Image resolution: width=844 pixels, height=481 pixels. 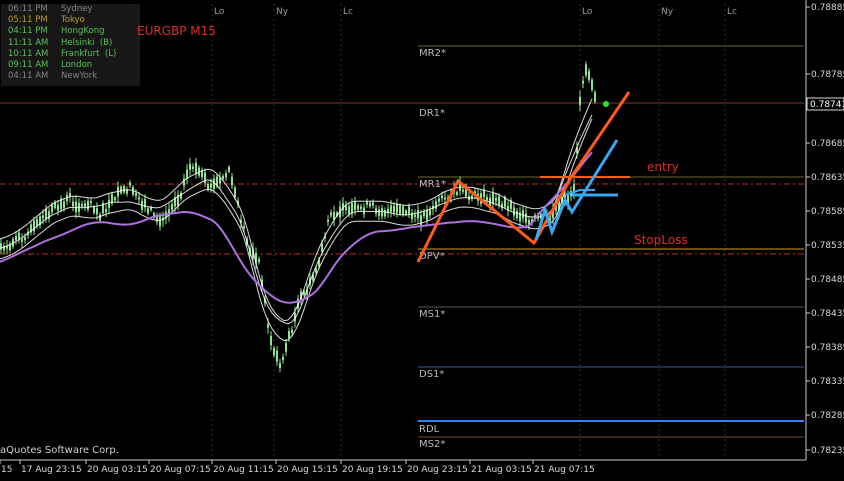 What do you see at coordinates (827, 451) in the screenshot?
I see `price-tick-label: 0.78235` at bounding box center [827, 451].